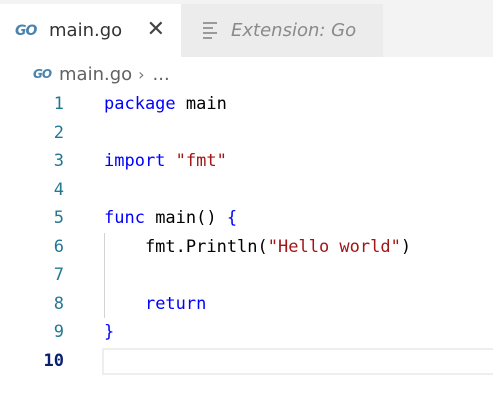 This screenshot has height=408, width=493. I want to click on code-line: 9}, so click(246, 332).